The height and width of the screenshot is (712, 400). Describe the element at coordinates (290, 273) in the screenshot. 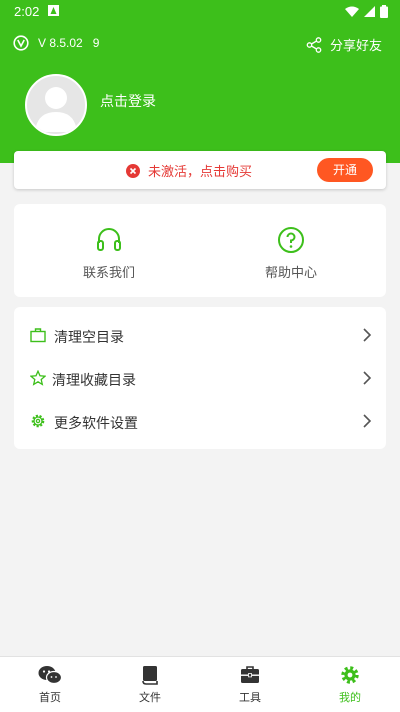

I see `help-center-label: 帮助中心` at that location.